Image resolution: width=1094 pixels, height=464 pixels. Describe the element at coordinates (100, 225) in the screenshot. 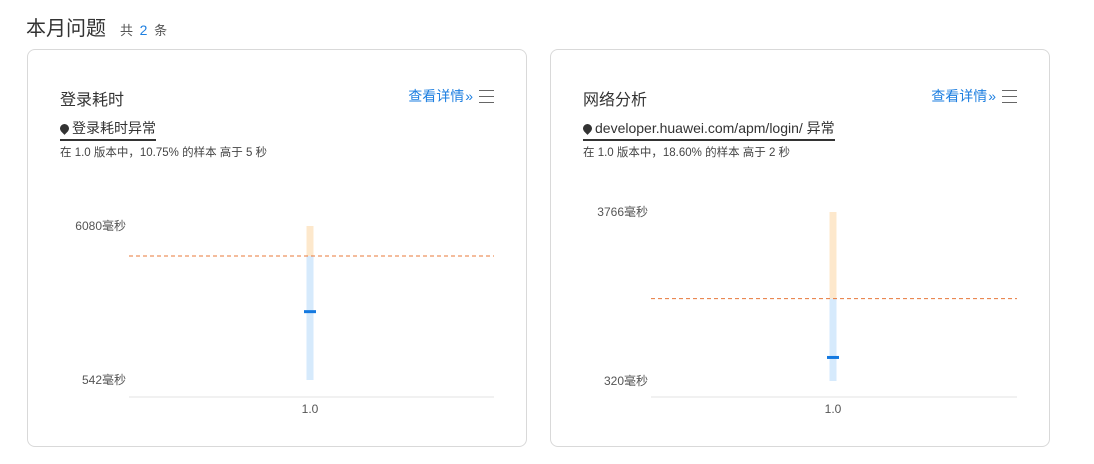

I see `y-axis-label-max: 6080毫秒` at that location.